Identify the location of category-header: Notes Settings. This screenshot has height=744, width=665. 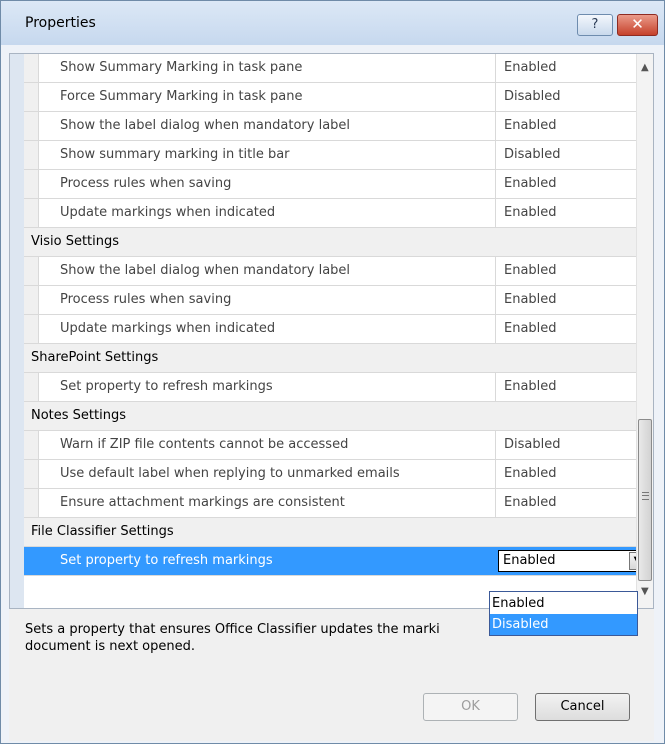
(338, 416).